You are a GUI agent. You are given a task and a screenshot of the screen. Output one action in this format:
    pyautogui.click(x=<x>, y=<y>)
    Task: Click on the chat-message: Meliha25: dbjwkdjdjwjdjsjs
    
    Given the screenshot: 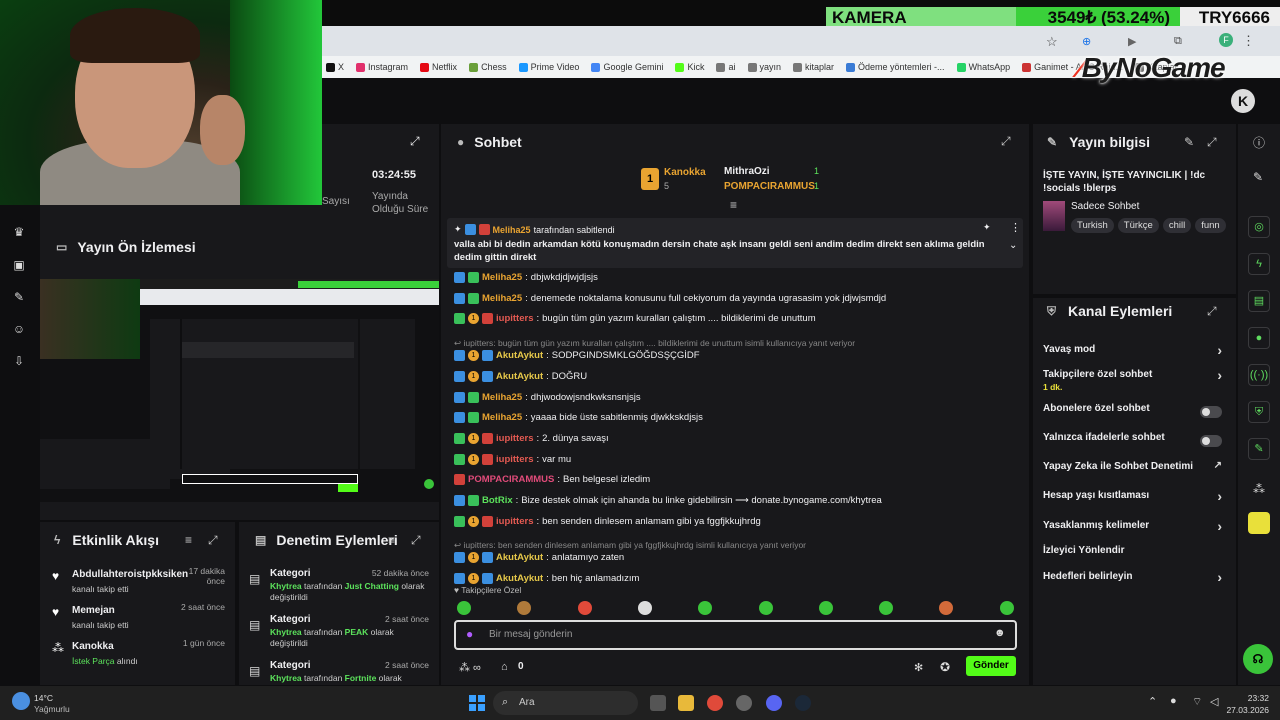 What is the action you would take?
    pyautogui.click(x=526, y=277)
    